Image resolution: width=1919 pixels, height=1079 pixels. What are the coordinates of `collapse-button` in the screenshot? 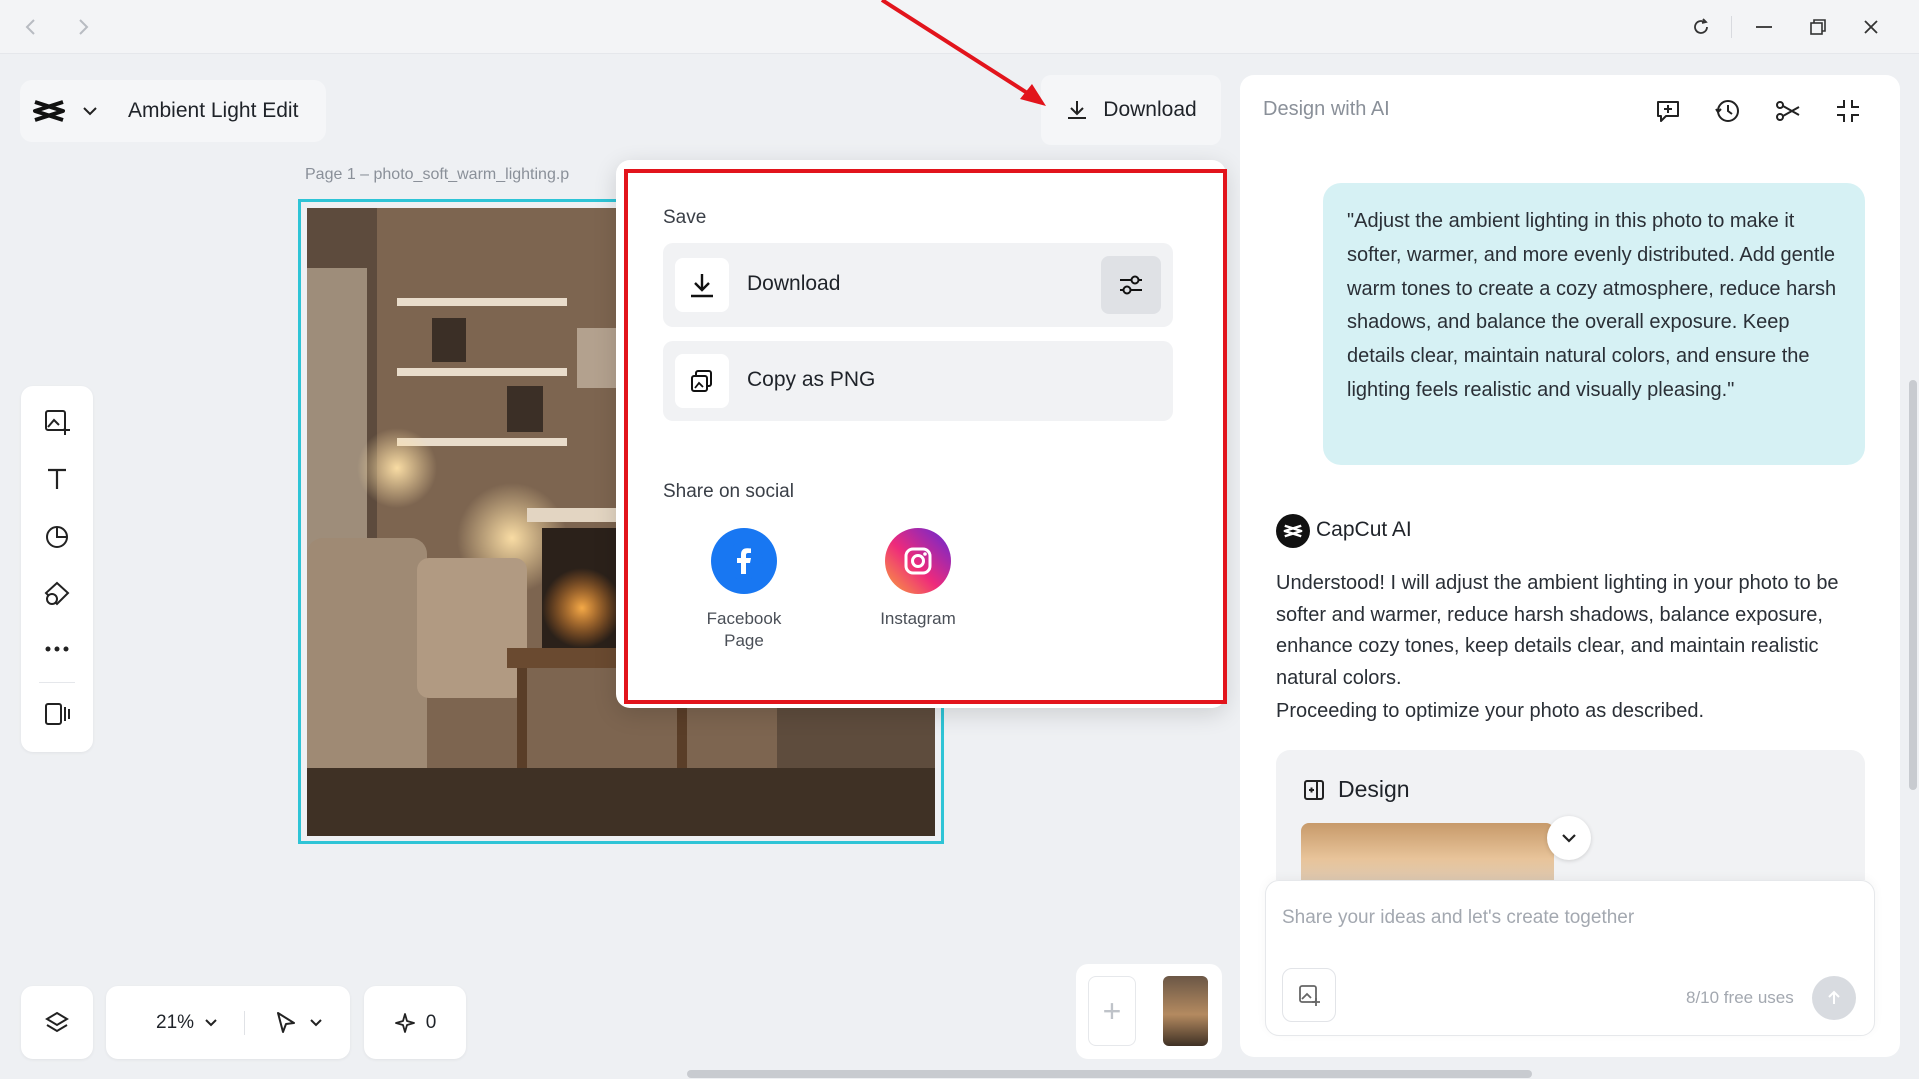 It's located at (1569, 838).